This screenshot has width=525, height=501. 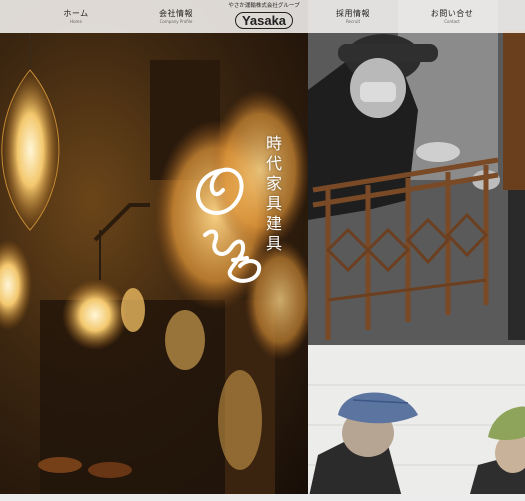 I want to click on nav-contact-sublabel: Contact, so click(x=452, y=21).